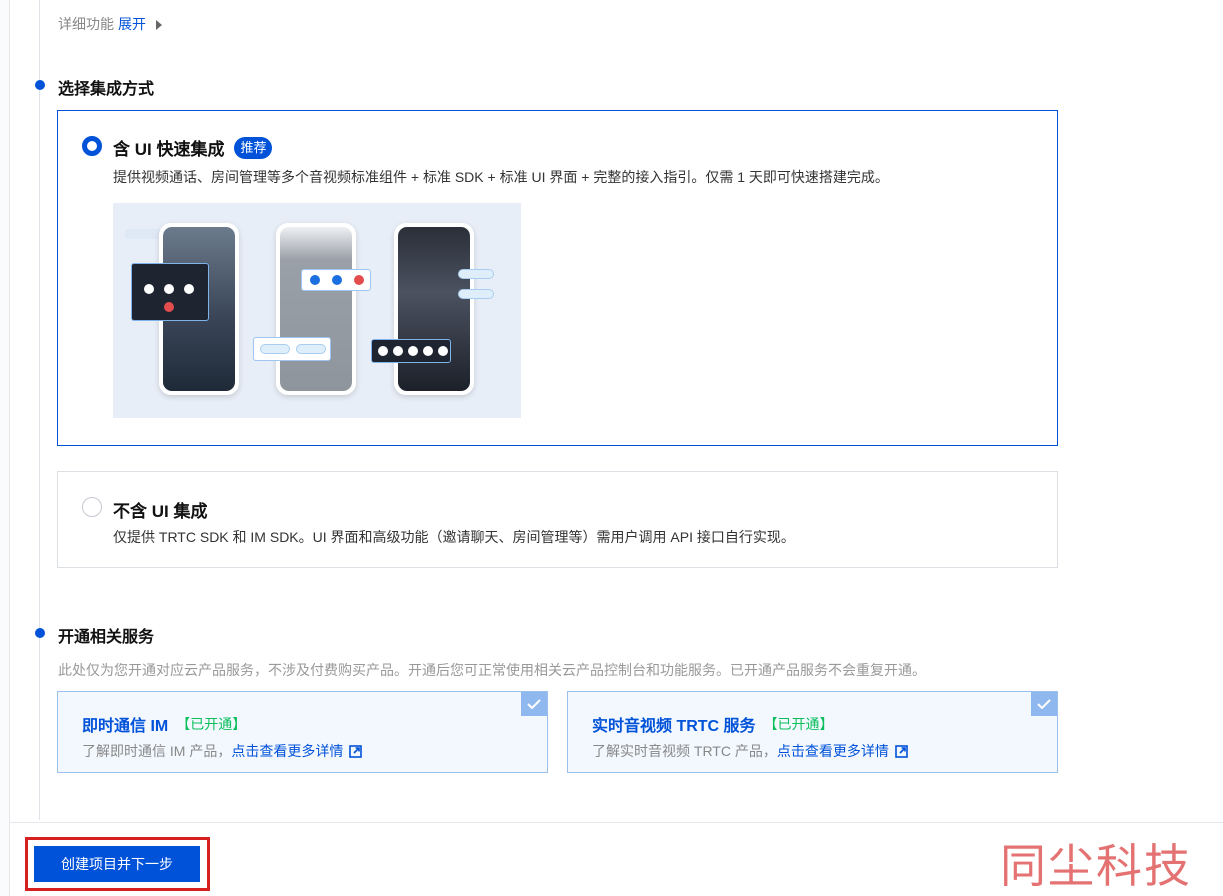  I want to click on create-project-next-button: 创建项目并下一步, so click(117, 864).